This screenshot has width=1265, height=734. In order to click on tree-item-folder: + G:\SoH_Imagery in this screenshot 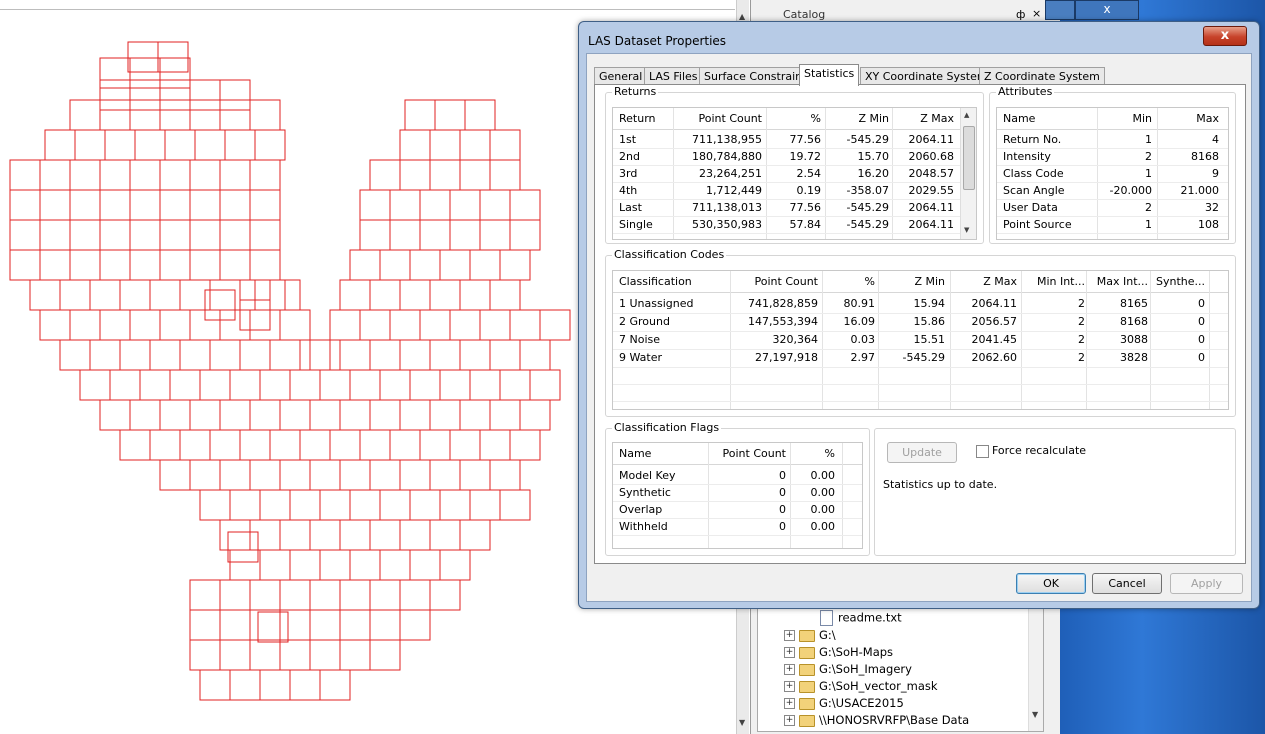, I will do `click(848, 671)`.